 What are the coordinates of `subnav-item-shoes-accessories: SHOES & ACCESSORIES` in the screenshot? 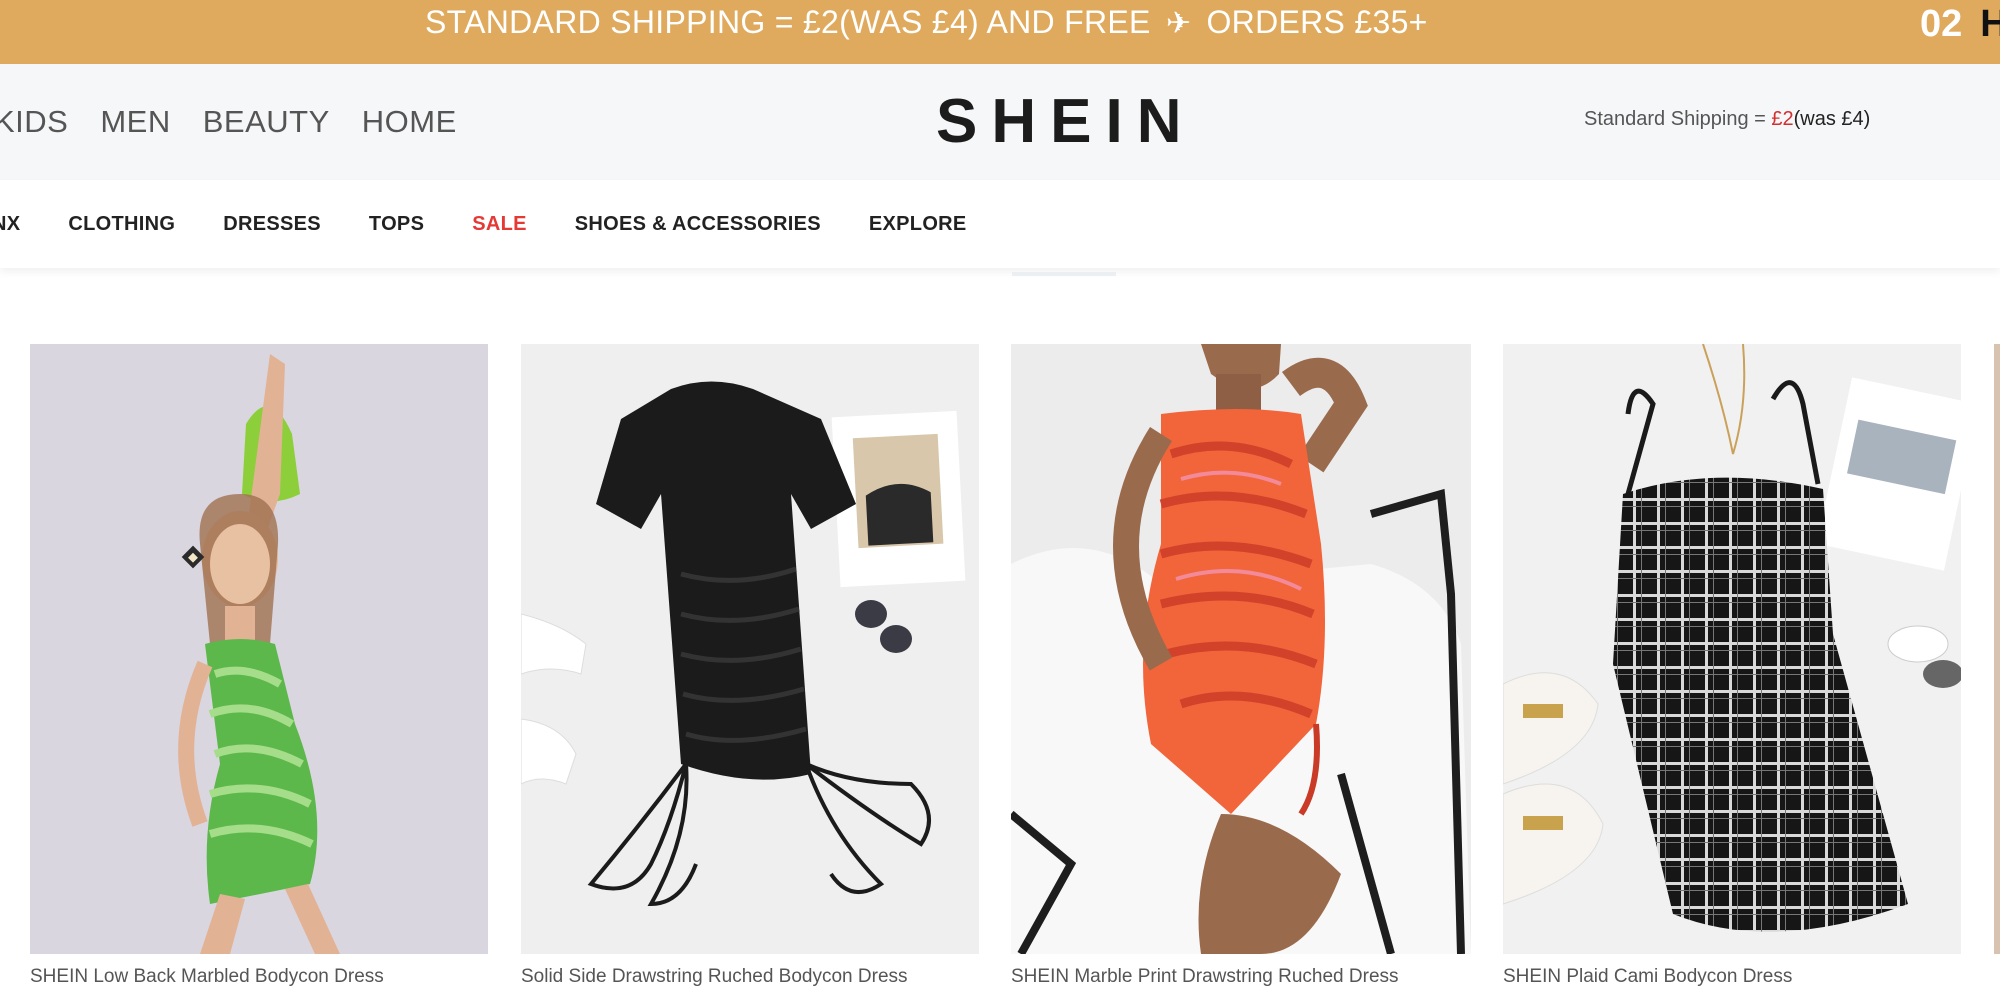 It's located at (698, 224).